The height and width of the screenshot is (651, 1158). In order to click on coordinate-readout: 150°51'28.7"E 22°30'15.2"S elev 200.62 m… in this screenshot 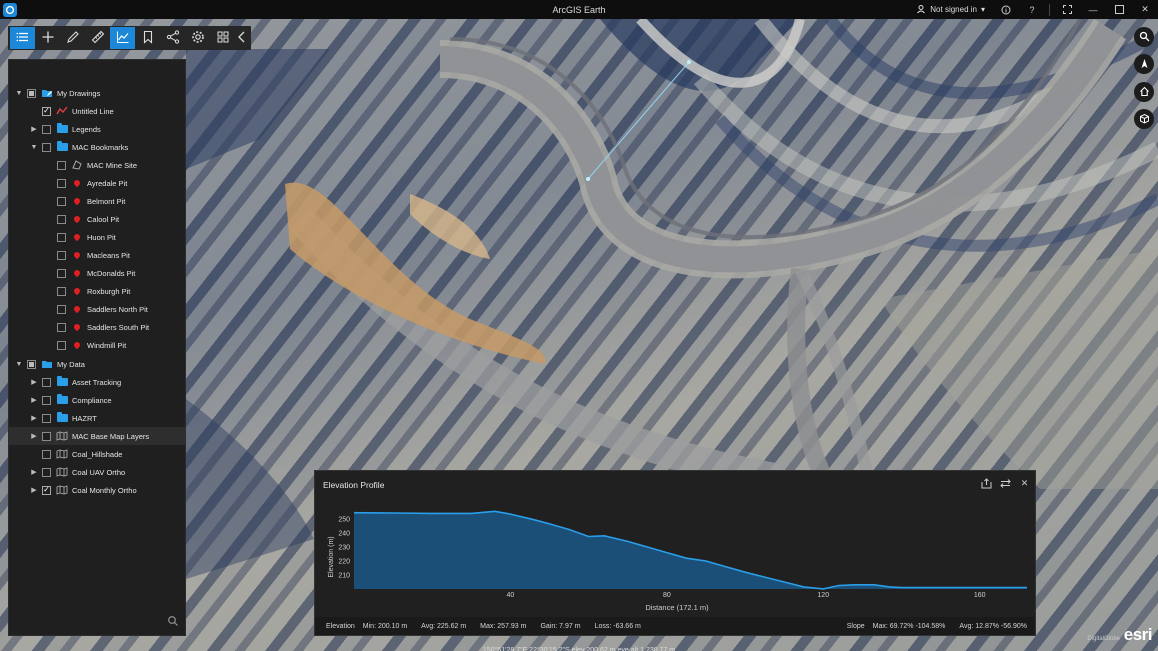, I will do `click(579, 649)`.